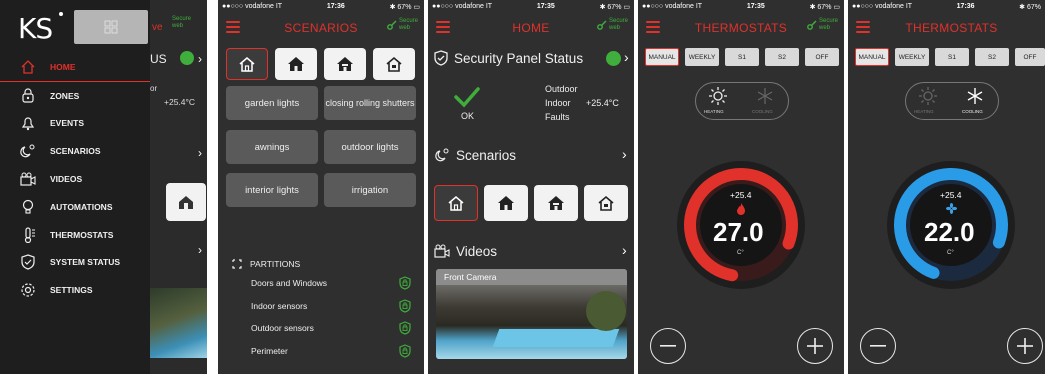 This screenshot has width=1045, height=374. I want to click on check-icon, so click(467, 97).